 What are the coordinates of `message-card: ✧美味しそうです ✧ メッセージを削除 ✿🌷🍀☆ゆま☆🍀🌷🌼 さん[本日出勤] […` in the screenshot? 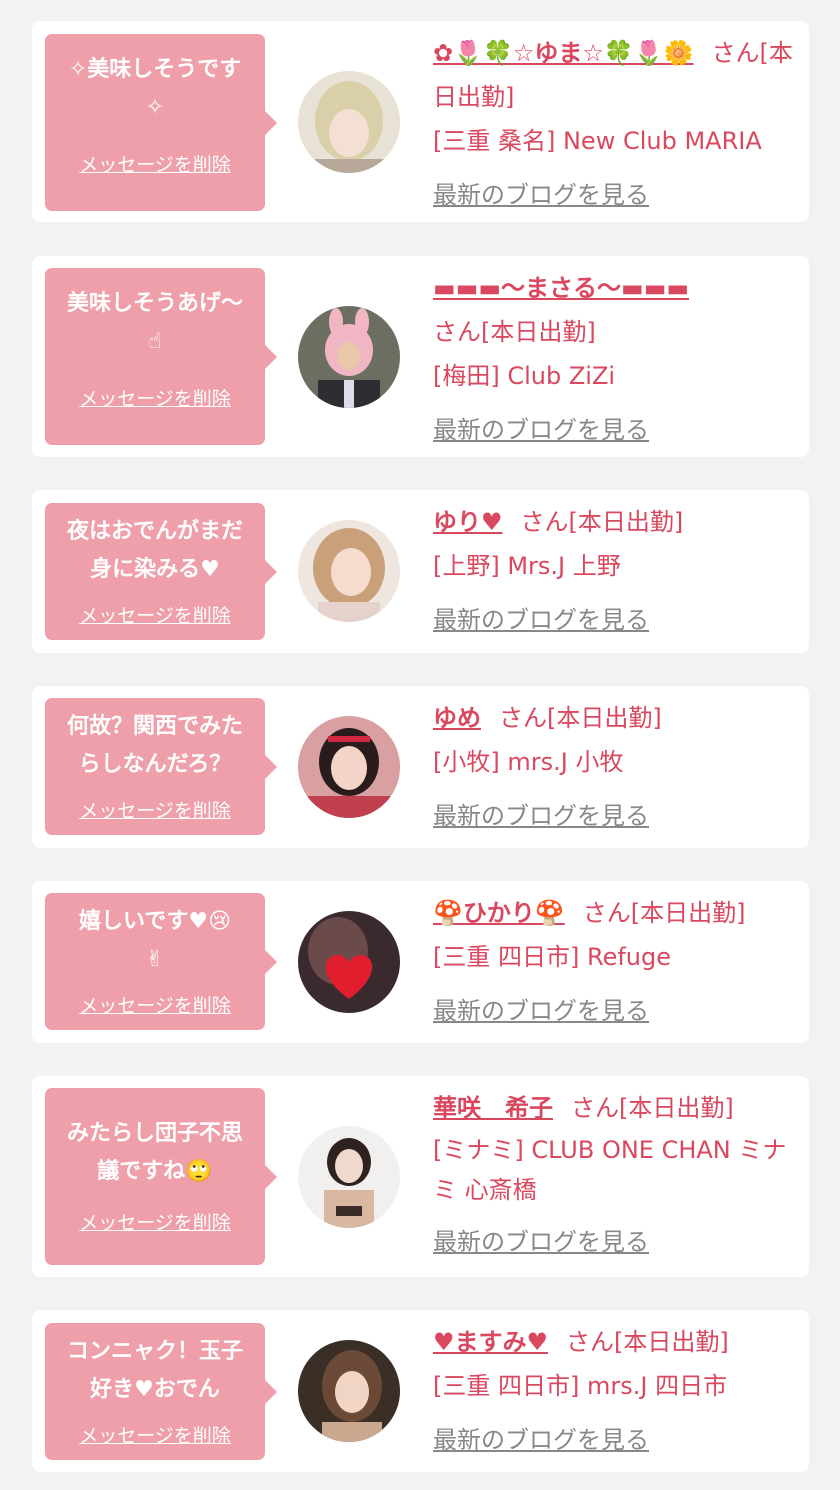 It's located at (420, 121).